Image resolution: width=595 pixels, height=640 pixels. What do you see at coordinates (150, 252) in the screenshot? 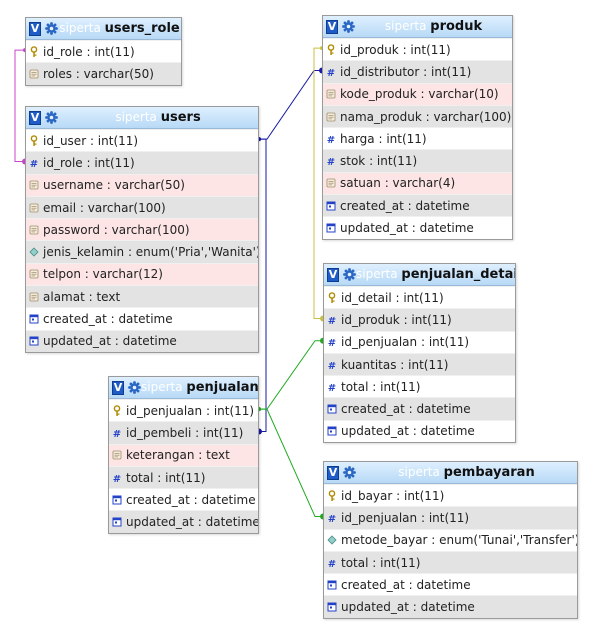
I see `column-label: jenis_kelamin : enum('Pria','Wanita')` at bounding box center [150, 252].